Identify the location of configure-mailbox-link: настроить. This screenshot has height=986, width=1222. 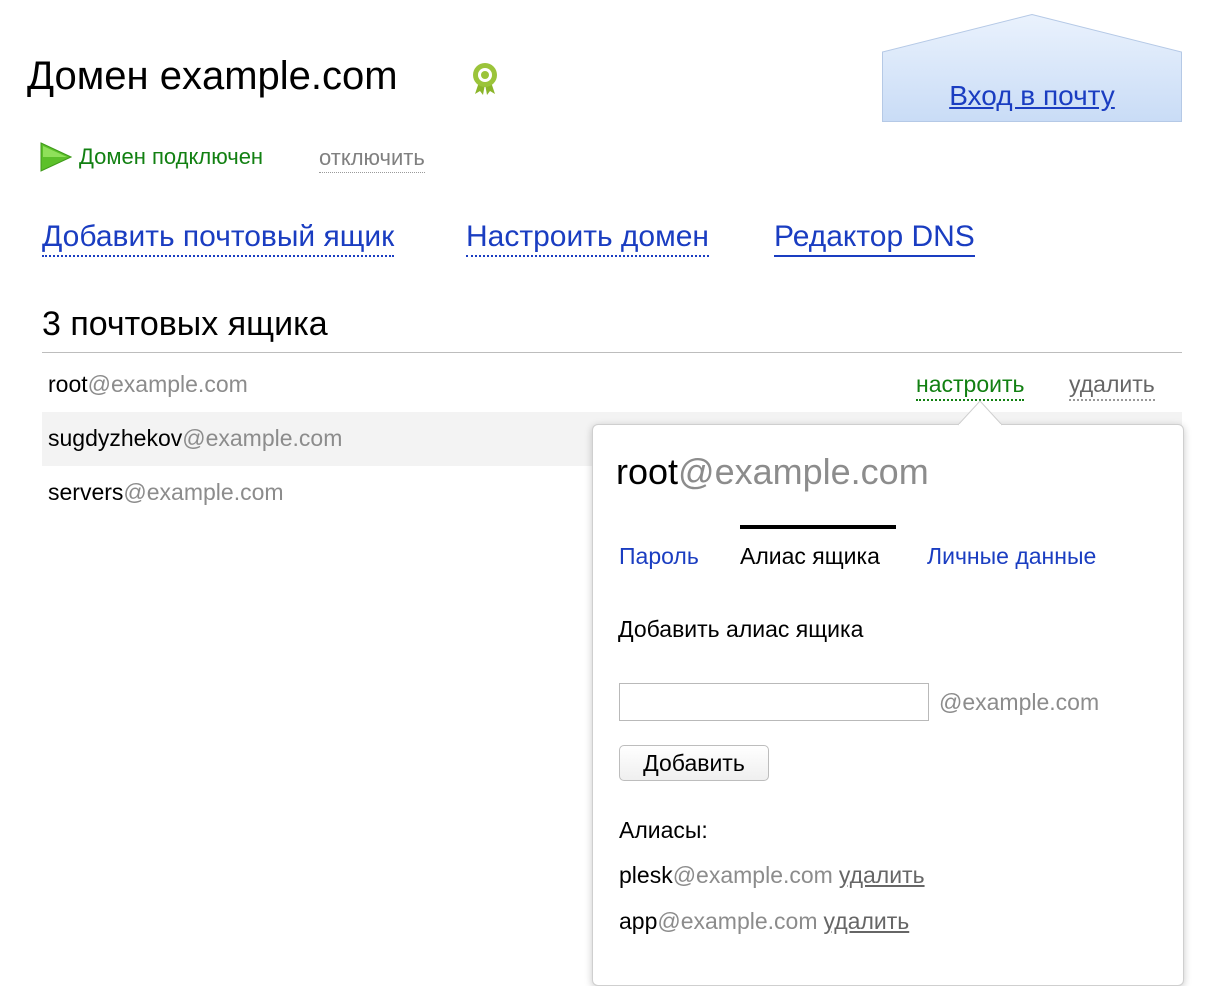
(970, 386).